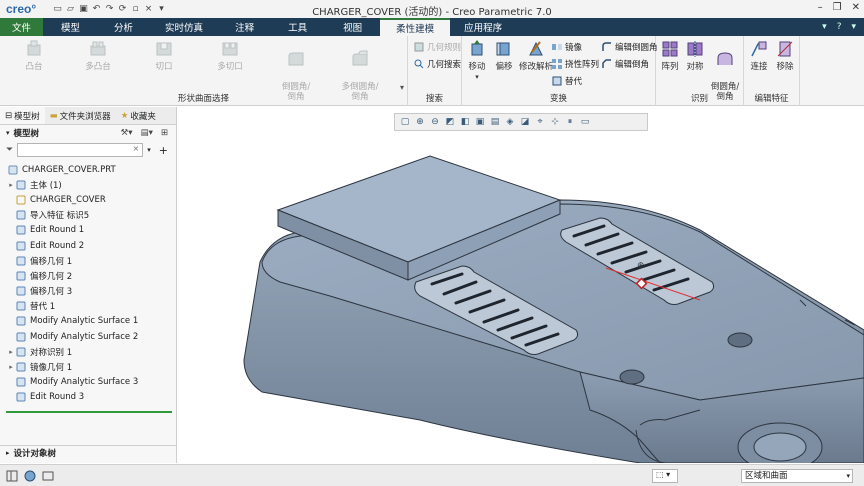  I want to click on flexible-pattern-button: 挠性阵列, so click(575, 63).